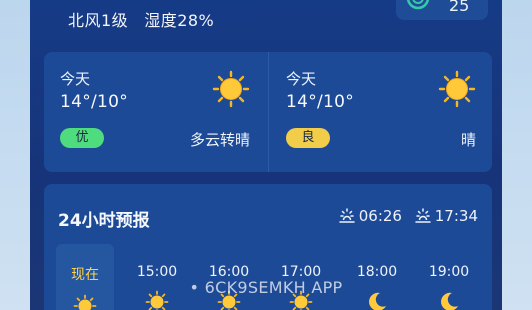 The height and width of the screenshot is (310, 532). I want to click on sunset-icon, so click(423, 215).